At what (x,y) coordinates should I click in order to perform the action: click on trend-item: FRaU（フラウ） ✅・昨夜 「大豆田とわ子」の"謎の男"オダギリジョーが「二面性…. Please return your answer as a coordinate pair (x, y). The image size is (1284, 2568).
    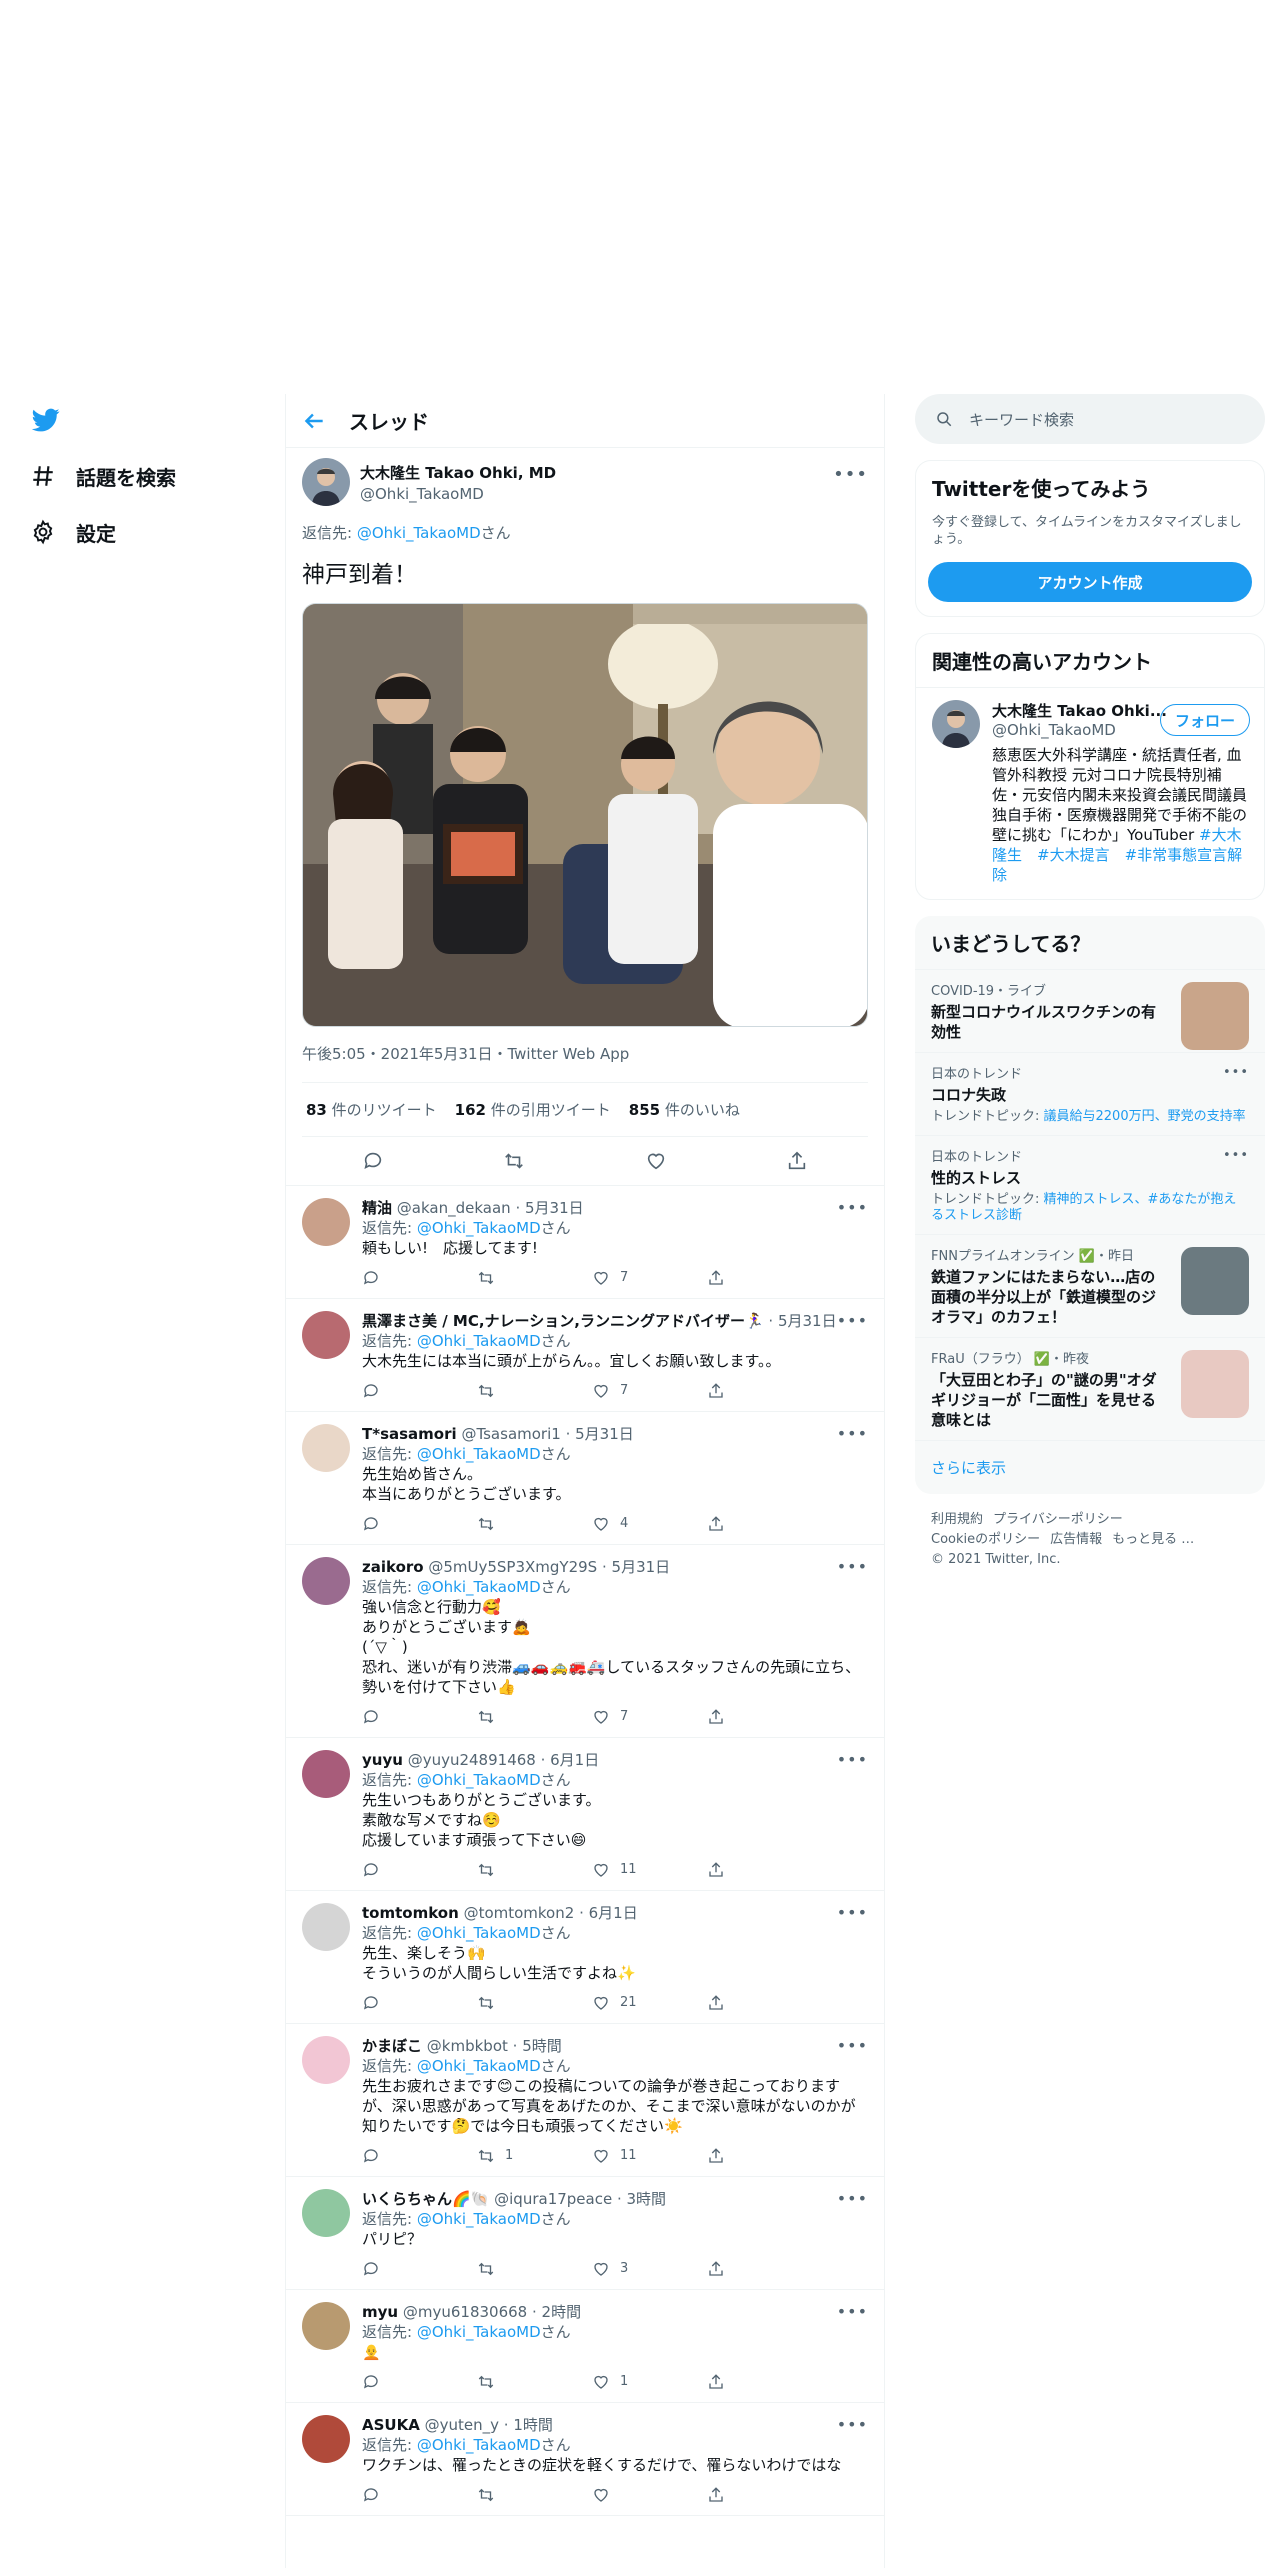
    Looking at the image, I should click on (1090, 1388).